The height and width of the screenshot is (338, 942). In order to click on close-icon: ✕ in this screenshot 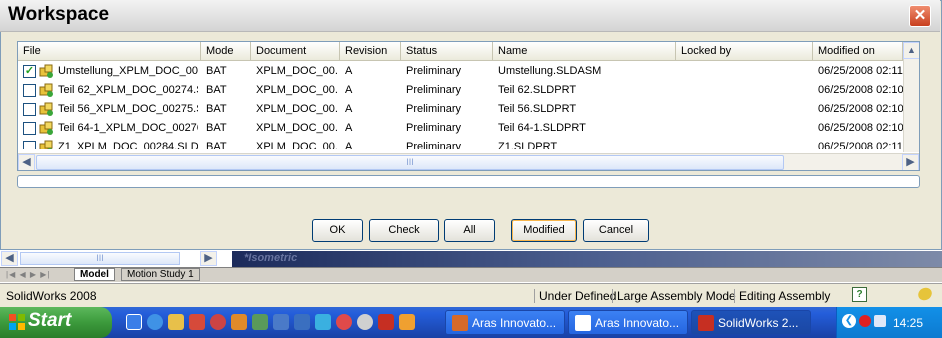, I will do `click(920, 16)`.